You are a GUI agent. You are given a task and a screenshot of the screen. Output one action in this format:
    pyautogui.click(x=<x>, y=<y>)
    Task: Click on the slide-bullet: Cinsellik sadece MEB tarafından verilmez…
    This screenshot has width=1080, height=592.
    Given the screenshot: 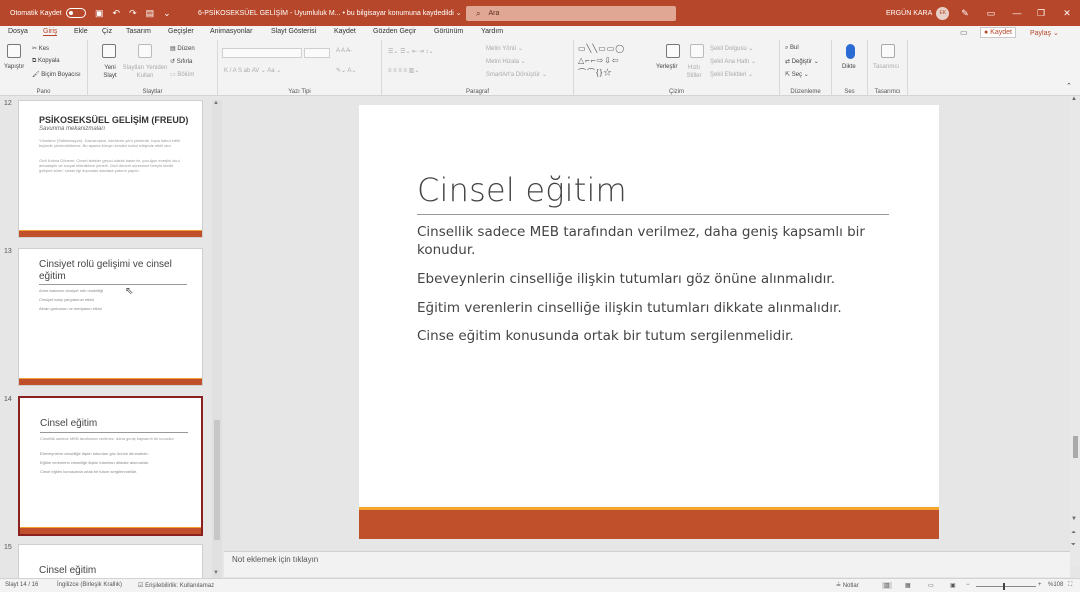 What is the action you would take?
    pyautogui.click(x=642, y=241)
    